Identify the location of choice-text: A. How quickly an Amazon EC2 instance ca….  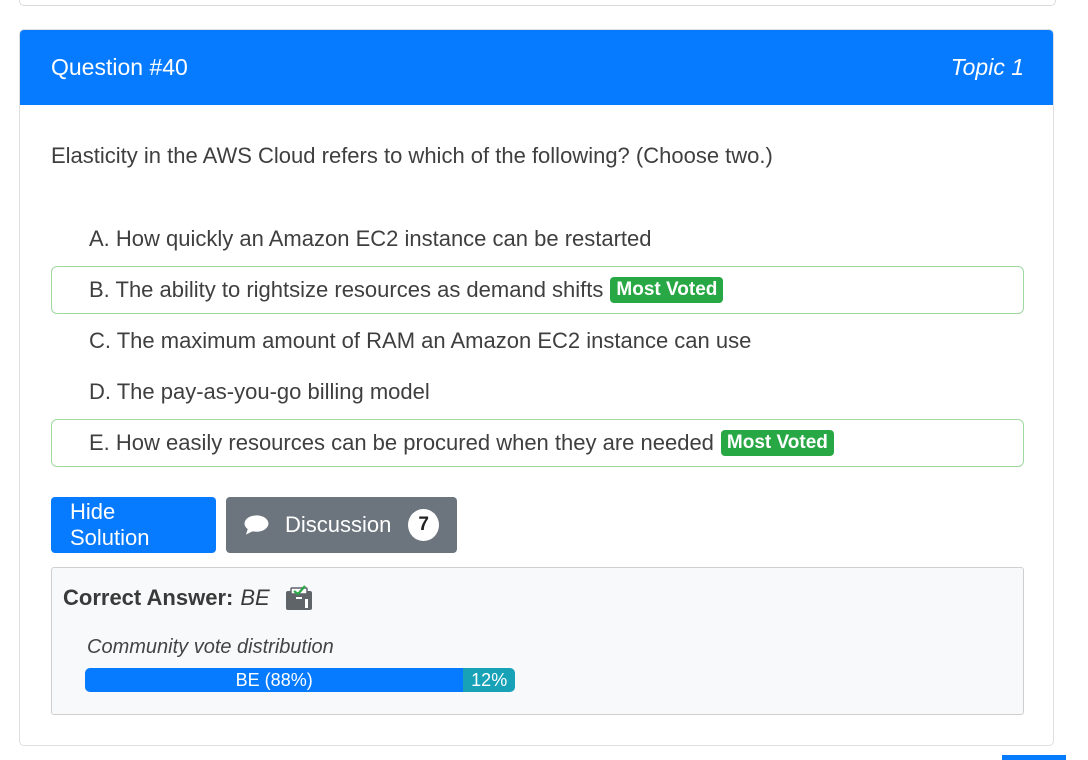
(370, 238).